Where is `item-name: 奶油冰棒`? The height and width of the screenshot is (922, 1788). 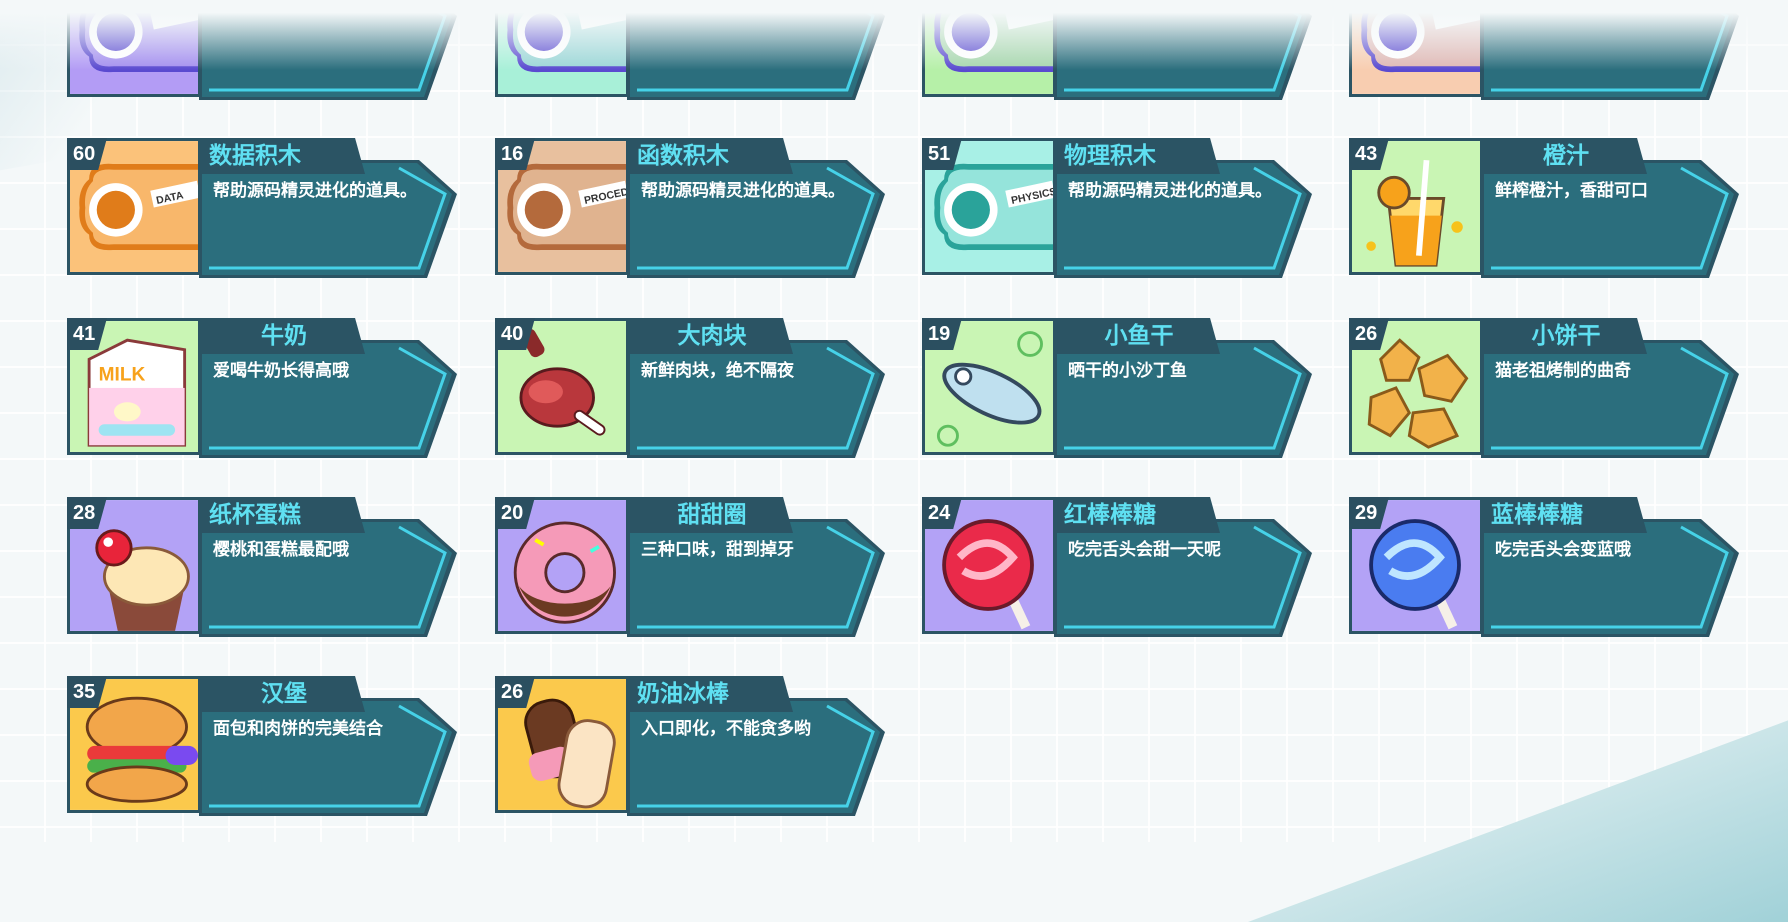 item-name: 奶油冰棒 is located at coordinates (683, 694).